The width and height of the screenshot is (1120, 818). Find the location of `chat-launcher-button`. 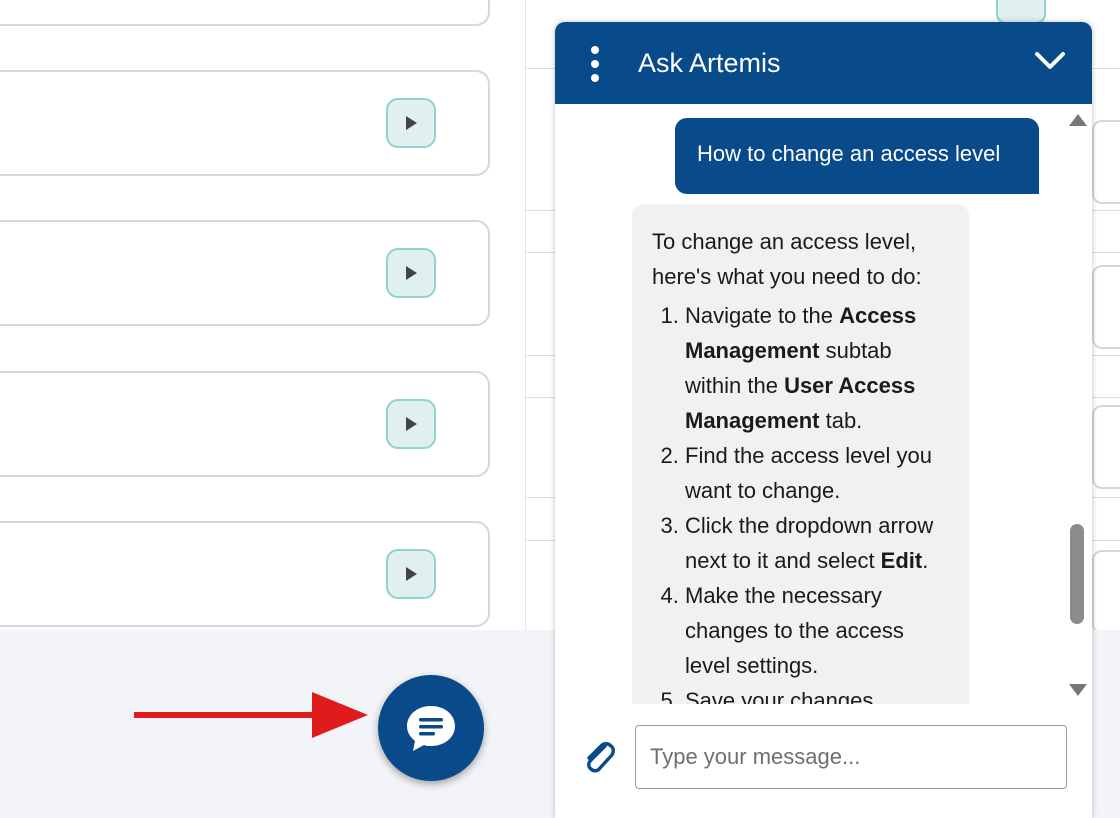

chat-launcher-button is located at coordinates (431, 728).